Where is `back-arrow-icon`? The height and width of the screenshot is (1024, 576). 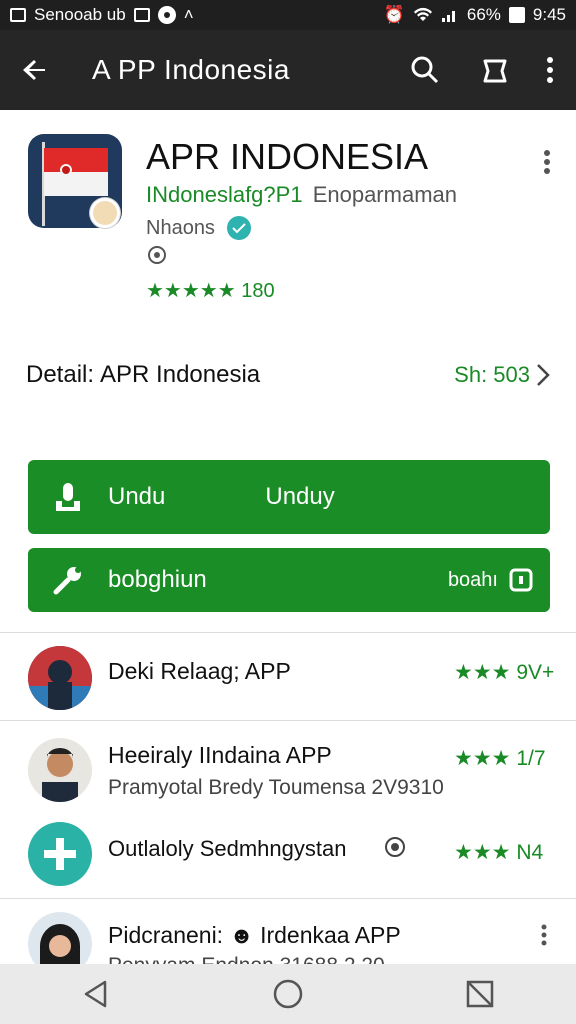
back-arrow-icon is located at coordinates (34, 70).